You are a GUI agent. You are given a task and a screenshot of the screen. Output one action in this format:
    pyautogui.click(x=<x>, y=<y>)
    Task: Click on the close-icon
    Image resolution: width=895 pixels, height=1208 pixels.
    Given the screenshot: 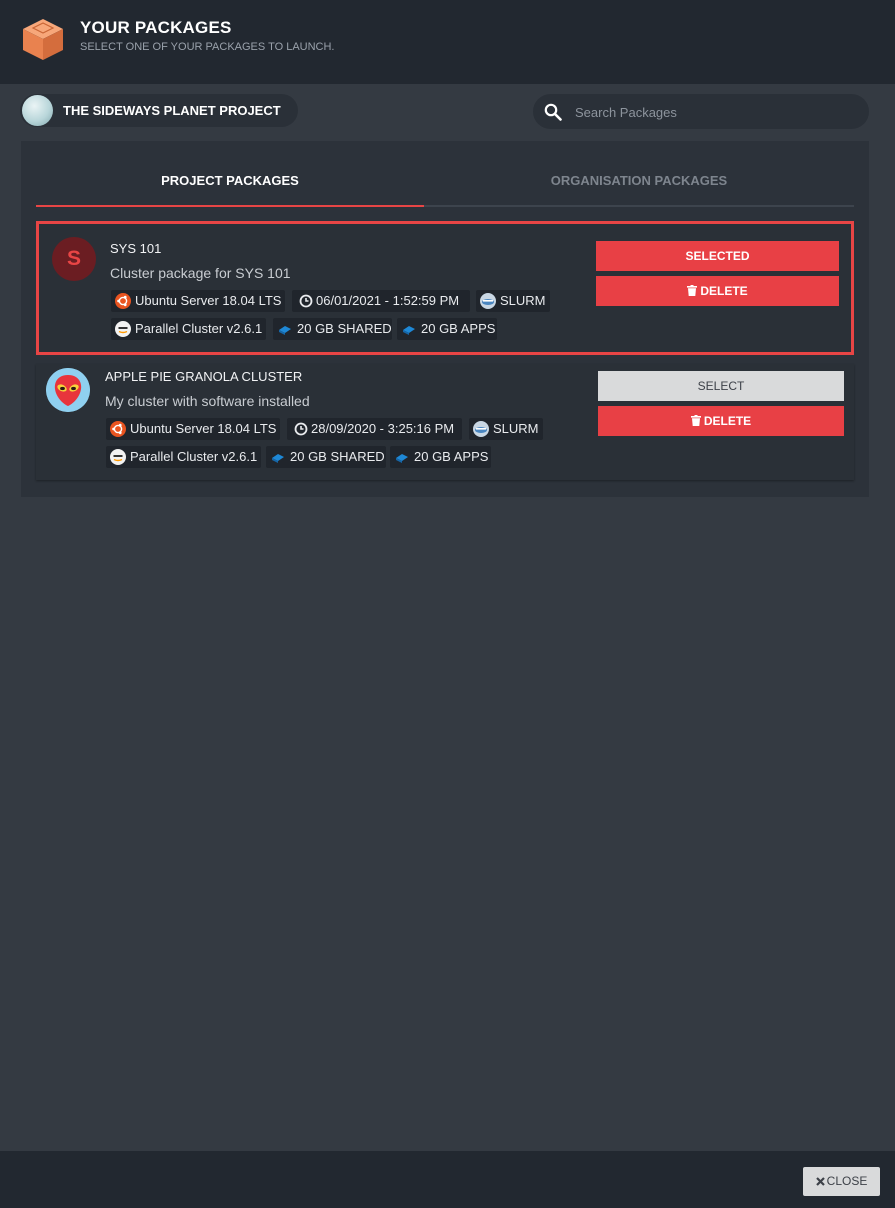 What is the action you would take?
    pyautogui.click(x=820, y=1181)
    